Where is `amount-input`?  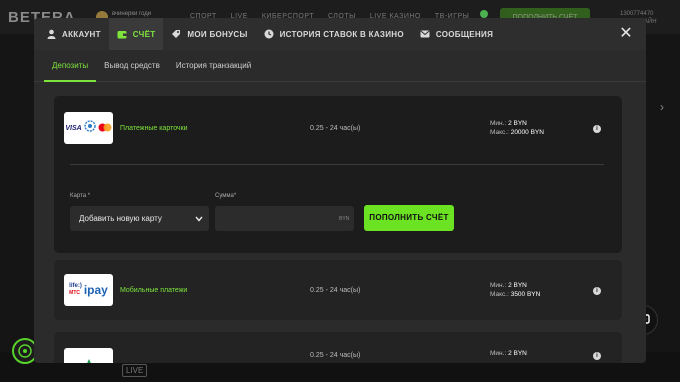 amount-input is located at coordinates (284, 218).